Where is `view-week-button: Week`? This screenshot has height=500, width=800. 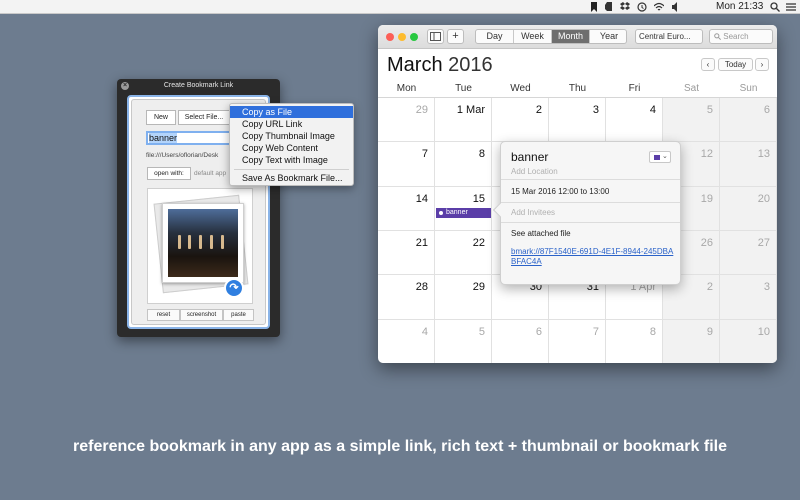
view-week-button: Week is located at coordinates (533, 36).